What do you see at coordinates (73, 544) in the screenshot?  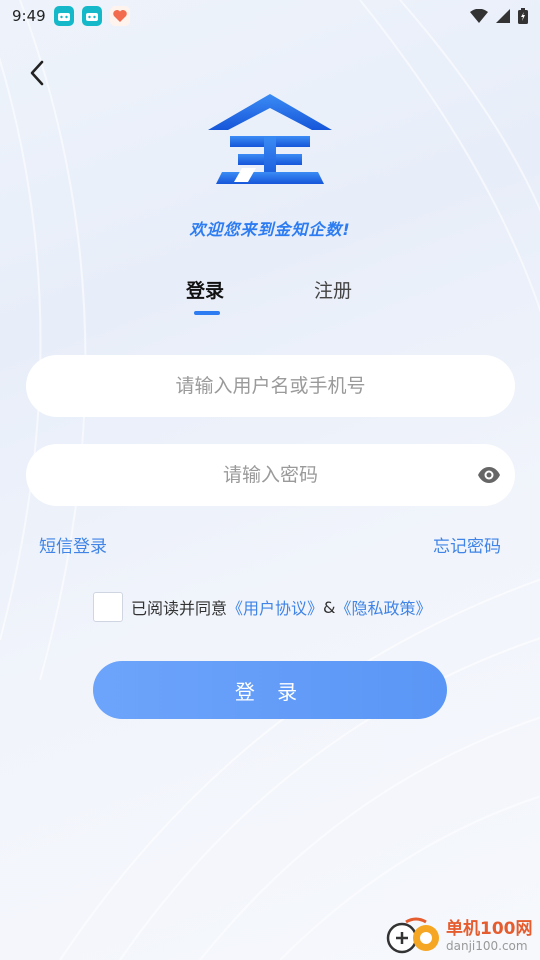 I see `sms-login-link: 短信登录` at bounding box center [73, 544].